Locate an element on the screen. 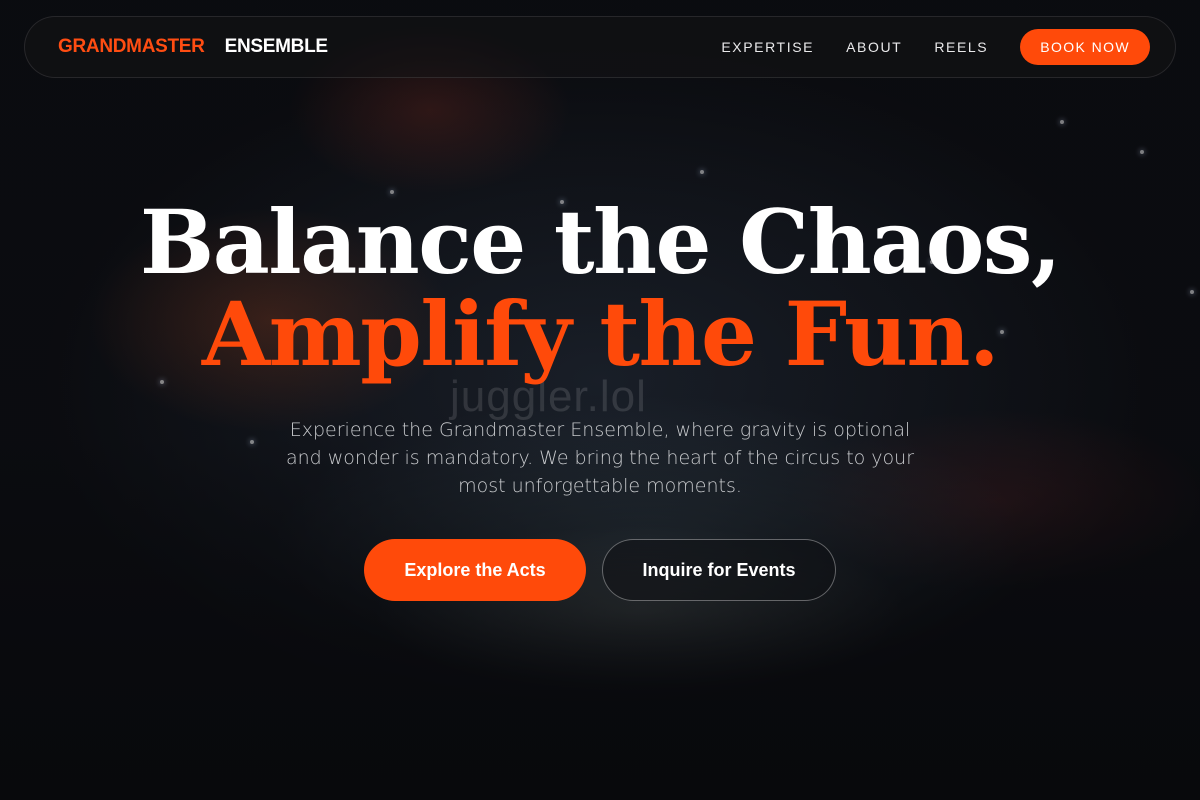 The image size is (1200, 800). nav-link-about: ABOUT is located at coordinates (874, 47).